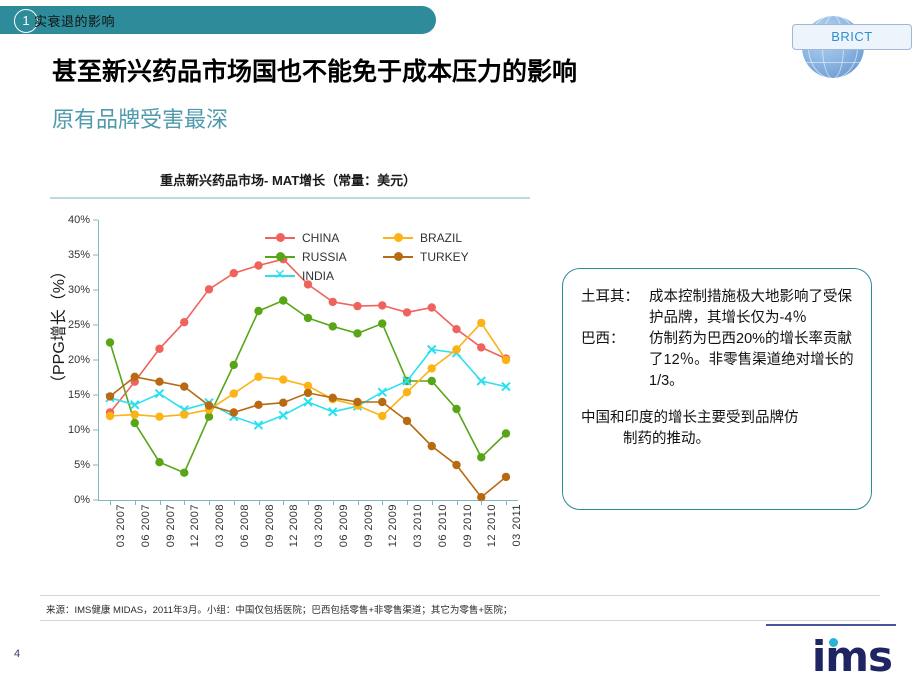 This screenshot has height=690, width=920. Describe the element at coordinates (78, 430) in the screenshot. I see `chart-y-tick-label: 10%` at that location.